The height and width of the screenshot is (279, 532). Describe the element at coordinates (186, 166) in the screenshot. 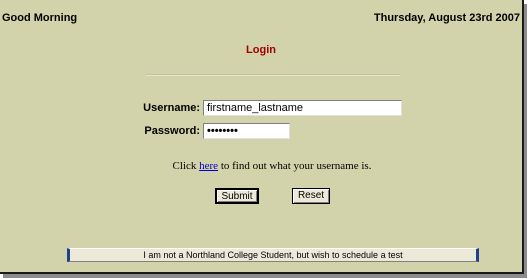

I see `hint-prefix: Click` at that location.